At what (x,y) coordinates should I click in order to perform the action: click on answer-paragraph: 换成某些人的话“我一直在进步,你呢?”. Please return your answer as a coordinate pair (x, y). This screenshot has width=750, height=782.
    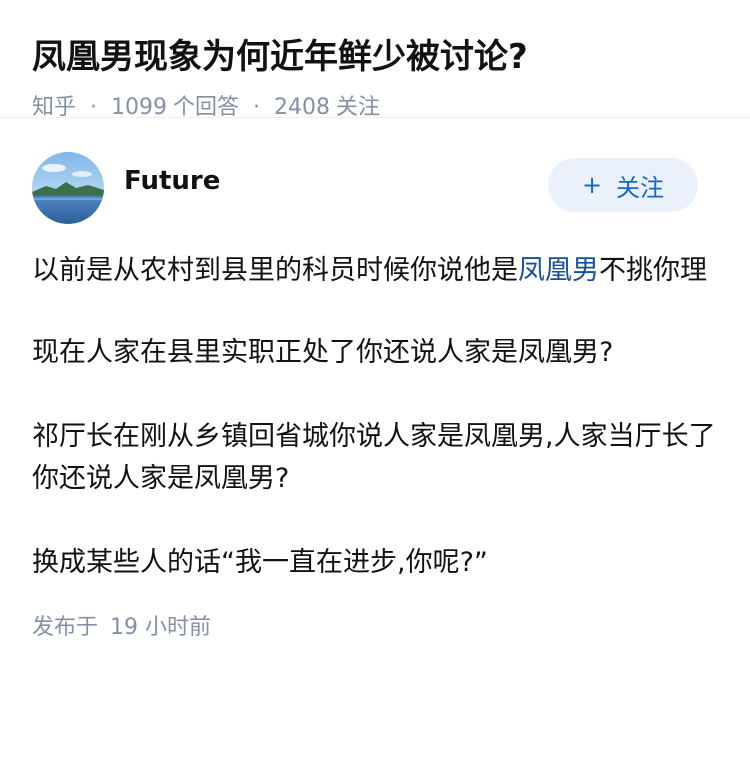
    Looking at the image, I should click on (260, 562).